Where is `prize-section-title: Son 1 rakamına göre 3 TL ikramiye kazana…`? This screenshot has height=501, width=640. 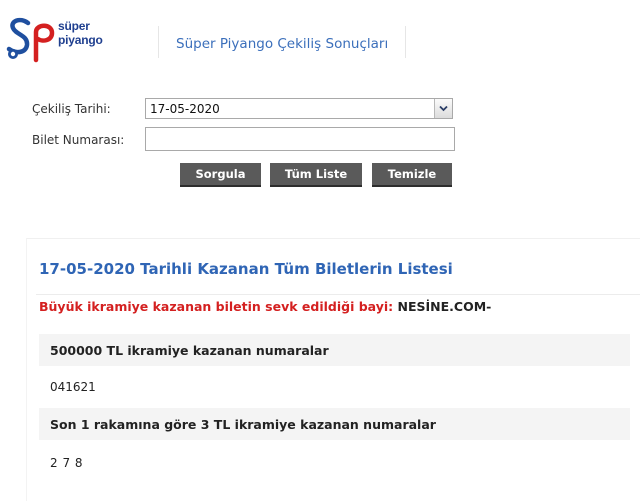 prize-section-title: Son 1 rakamına göre 3 TL ikramiye kazana… is located at coordinates (243, 424).